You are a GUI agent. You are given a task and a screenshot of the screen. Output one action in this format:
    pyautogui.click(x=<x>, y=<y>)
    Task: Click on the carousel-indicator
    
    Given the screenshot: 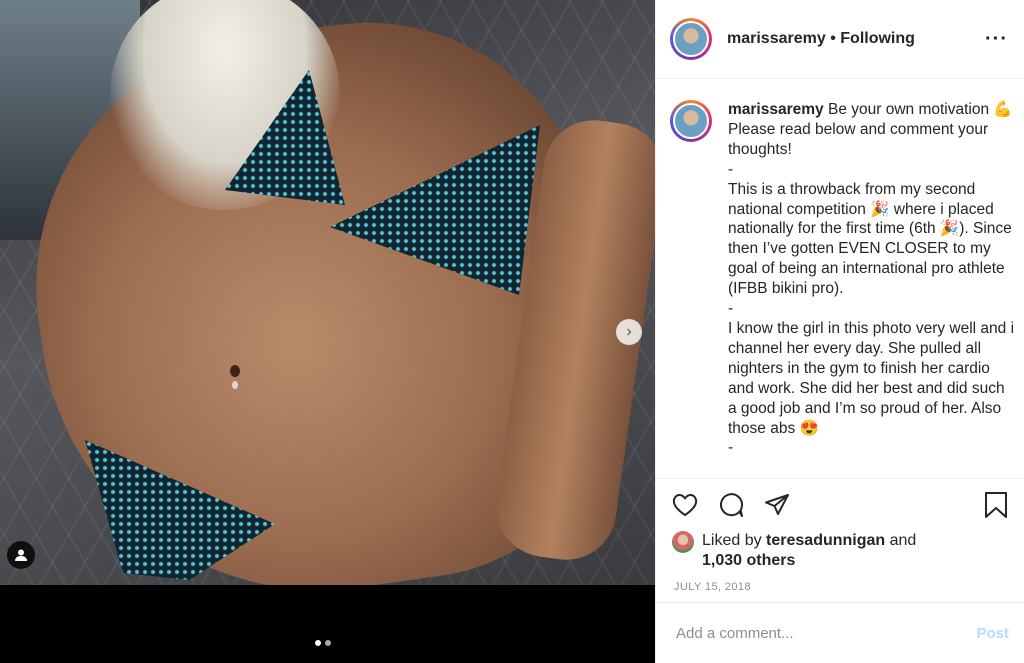 What is the action you would take?
    pyautogui.click(x=323, y=643)
    